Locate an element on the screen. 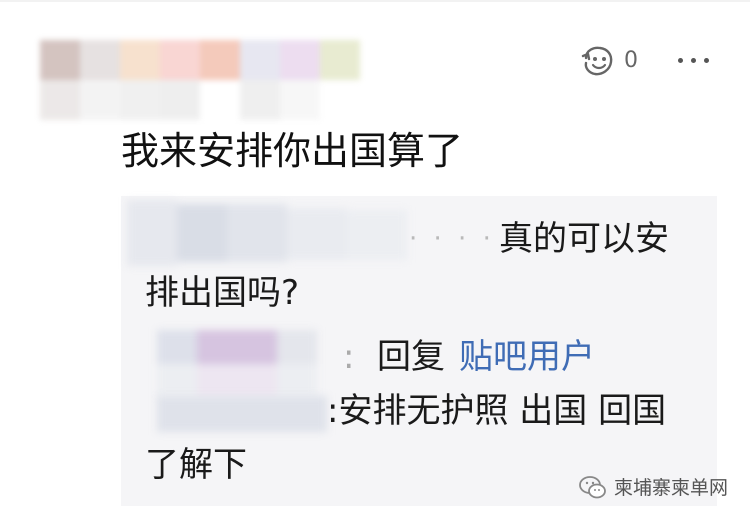 The width and height of the screenshot is (750, 519). reply-2-line-2: 了解下 is located at coordinates (196, 465).